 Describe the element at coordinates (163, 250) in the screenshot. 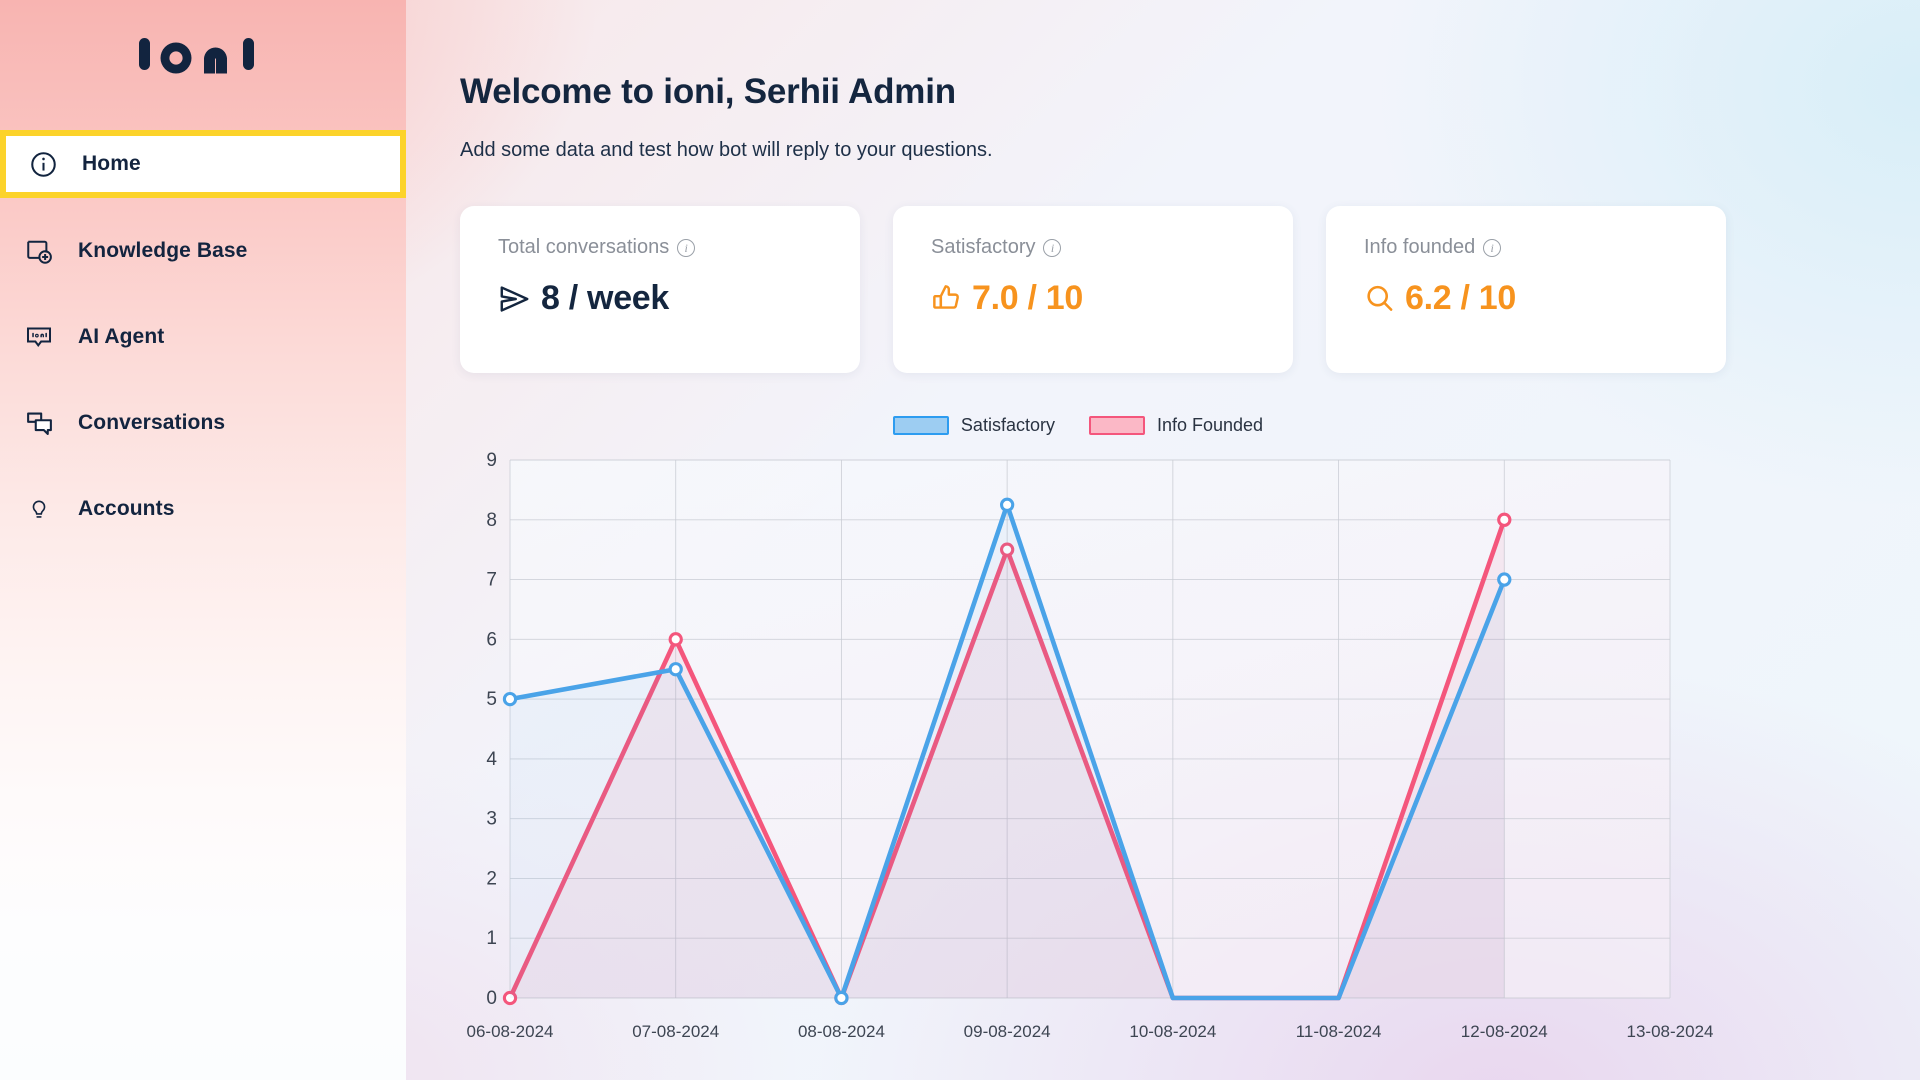

I see `sidebar-item-label: Knowledge Base` at that location.